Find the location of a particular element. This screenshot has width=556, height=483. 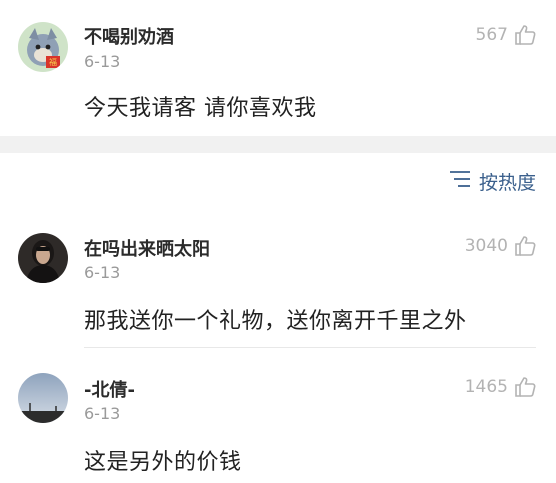

person-photo-avatar is located at coordinates (43, 258).